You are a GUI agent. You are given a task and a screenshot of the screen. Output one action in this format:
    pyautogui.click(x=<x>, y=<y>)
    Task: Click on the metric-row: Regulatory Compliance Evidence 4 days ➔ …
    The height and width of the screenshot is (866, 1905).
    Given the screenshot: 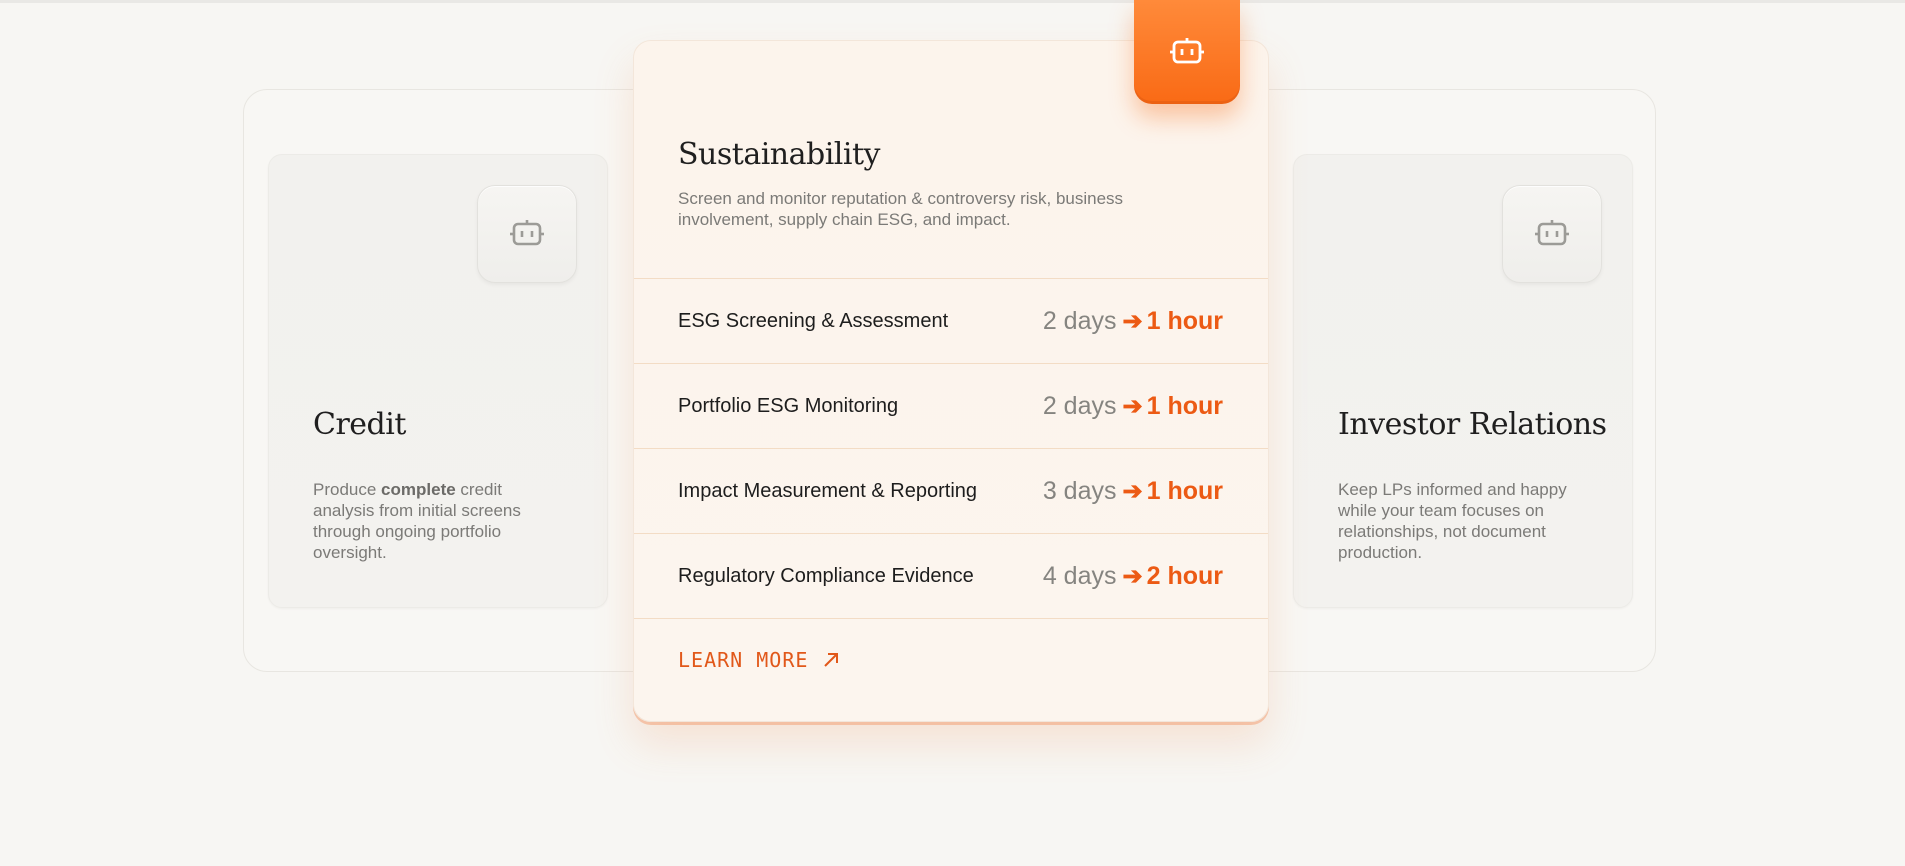 What is the action you would take?
    pyautogui.click(x=951, y=575)
    